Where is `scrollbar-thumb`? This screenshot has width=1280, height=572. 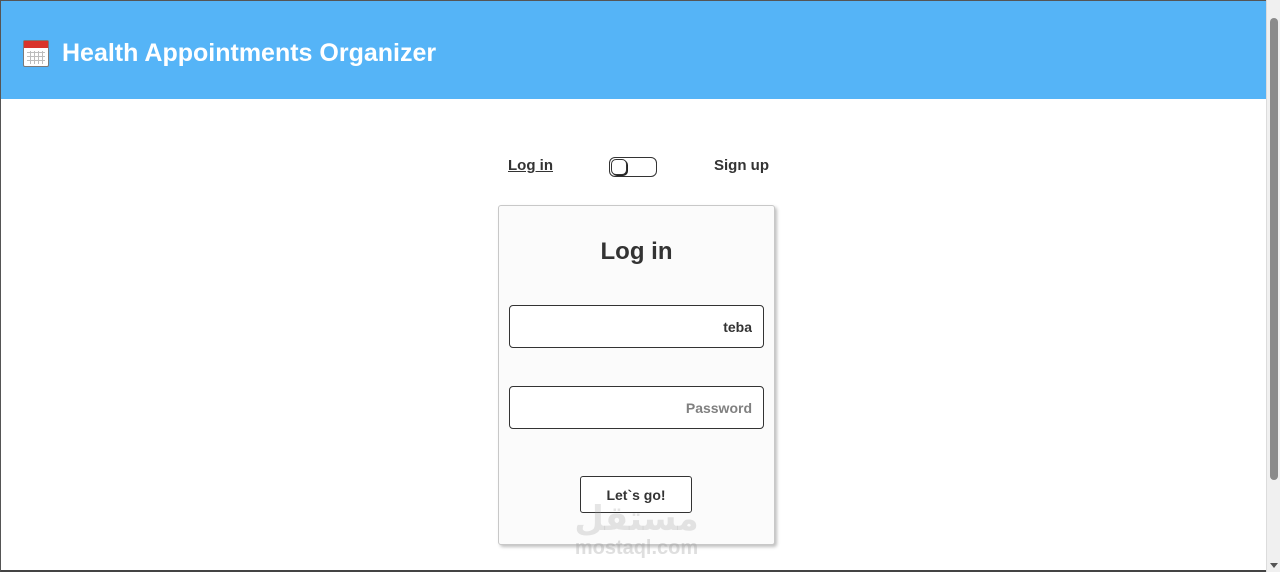 scrollbar-thumb is located at coordinates (1274, 249).